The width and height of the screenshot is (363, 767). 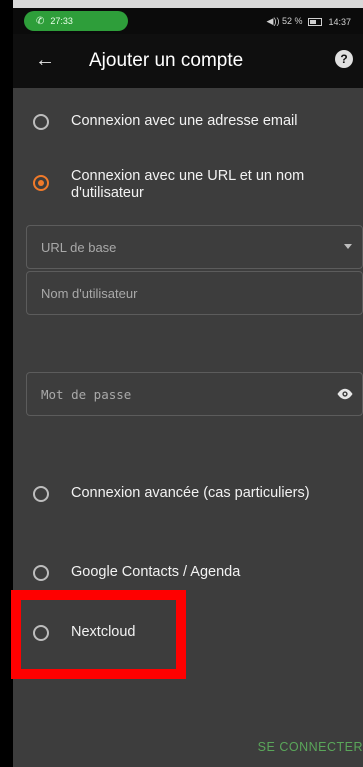 What do you see at coordinates (79, 247) in the screenshot?
I see `base-url-placeholder: URL de base` at bounding box center [79, 247].